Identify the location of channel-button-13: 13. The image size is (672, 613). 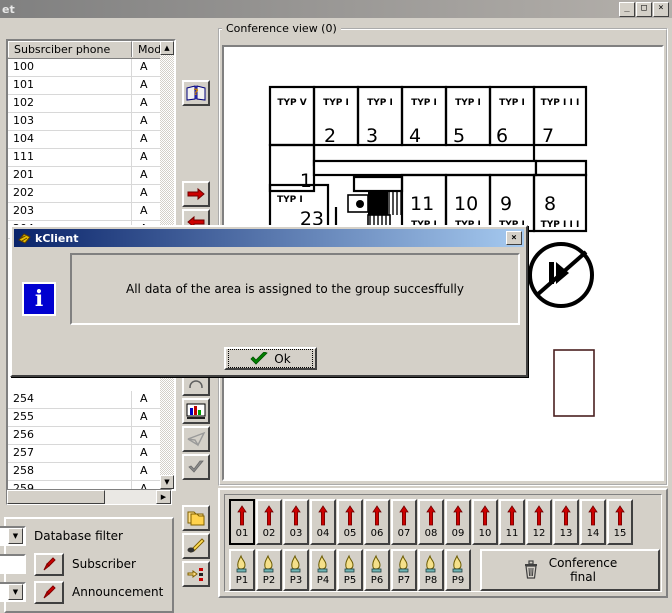
(566, 522).